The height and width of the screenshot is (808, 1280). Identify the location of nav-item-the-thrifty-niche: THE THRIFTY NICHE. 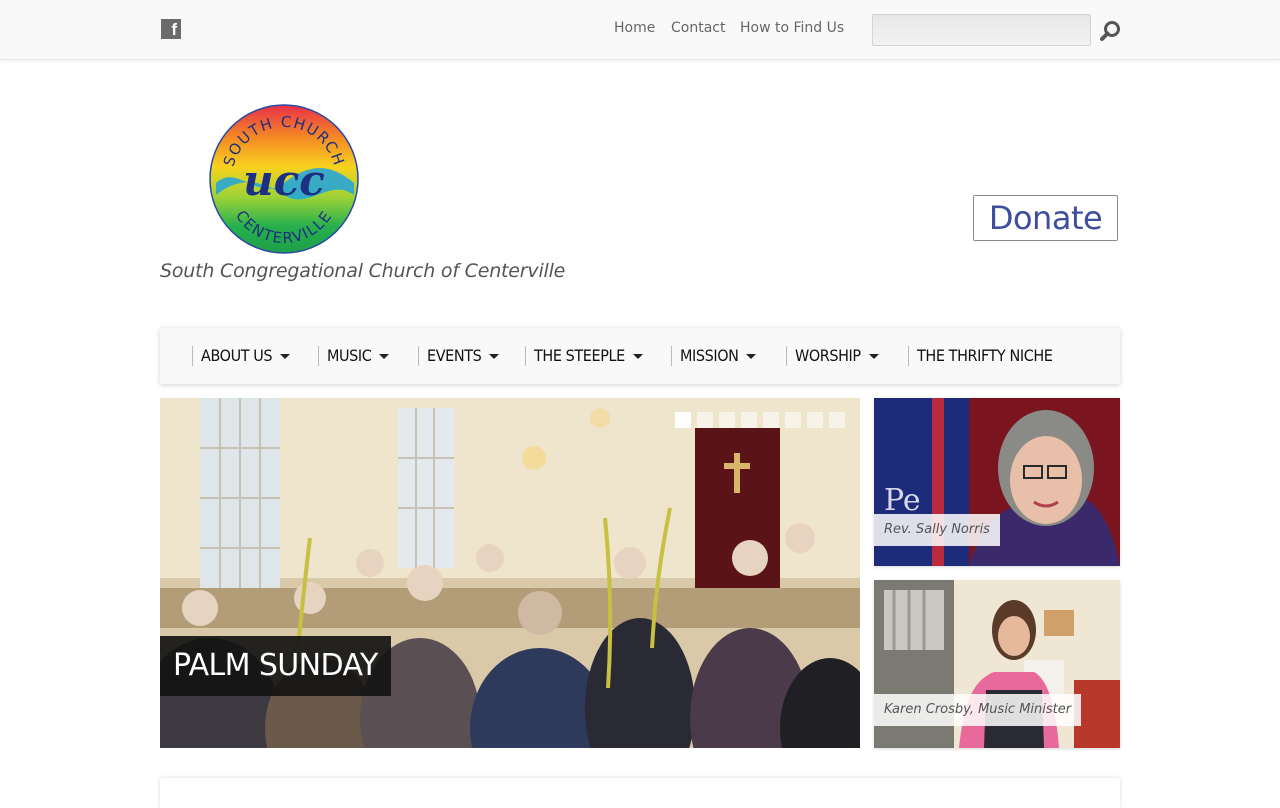
(980, 356).